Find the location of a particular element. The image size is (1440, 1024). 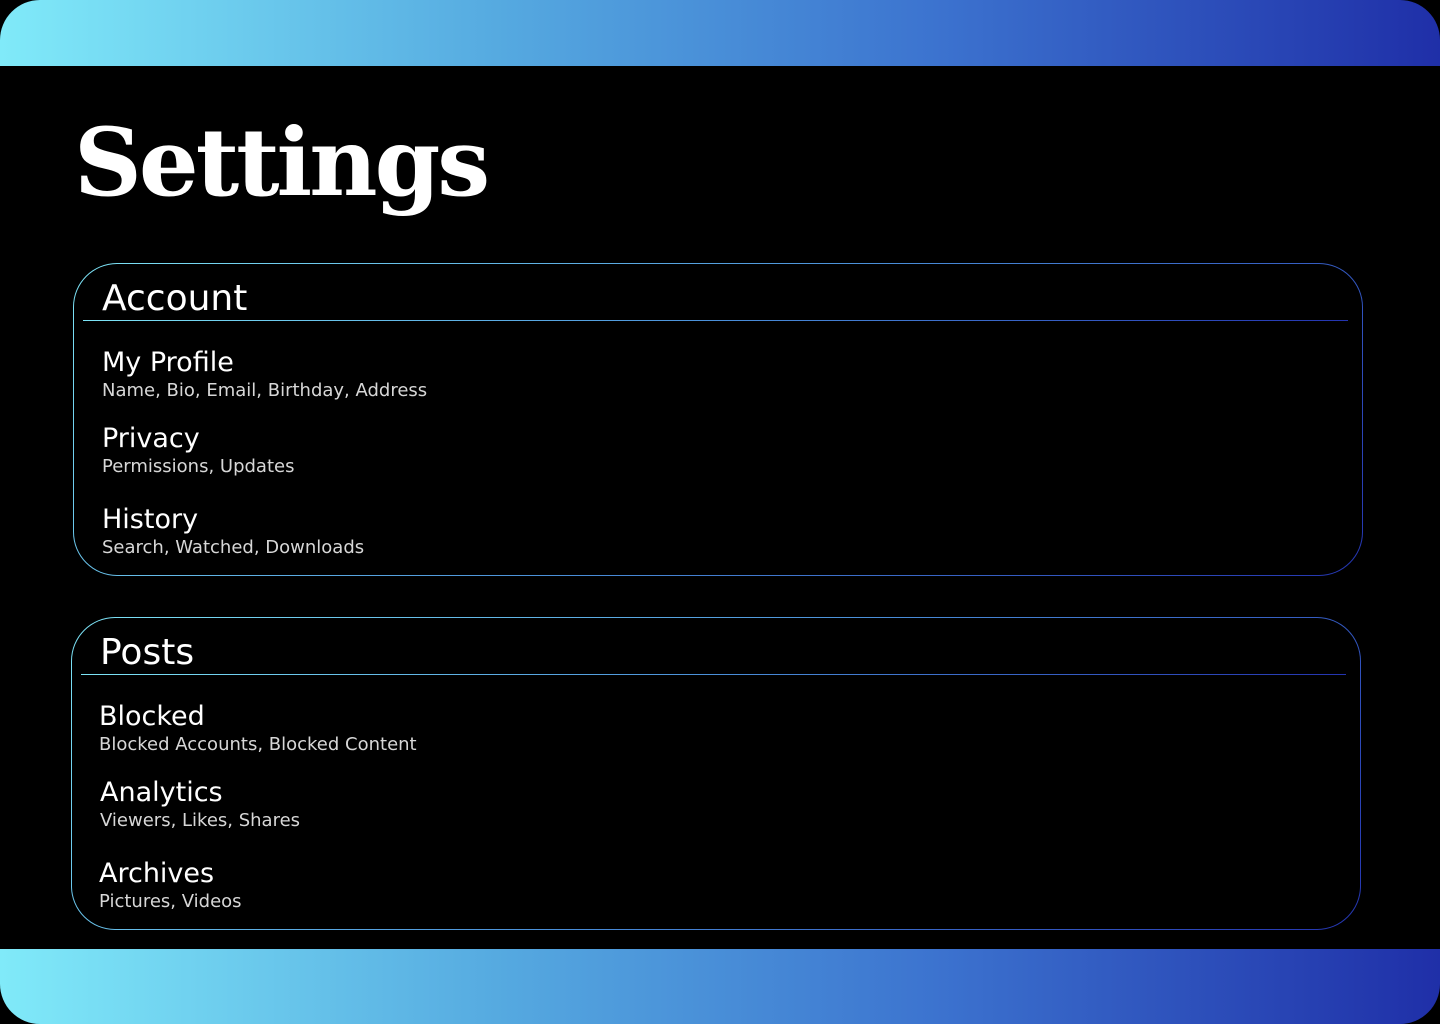

top-gradient-bar is located at coordinates (720, 33).